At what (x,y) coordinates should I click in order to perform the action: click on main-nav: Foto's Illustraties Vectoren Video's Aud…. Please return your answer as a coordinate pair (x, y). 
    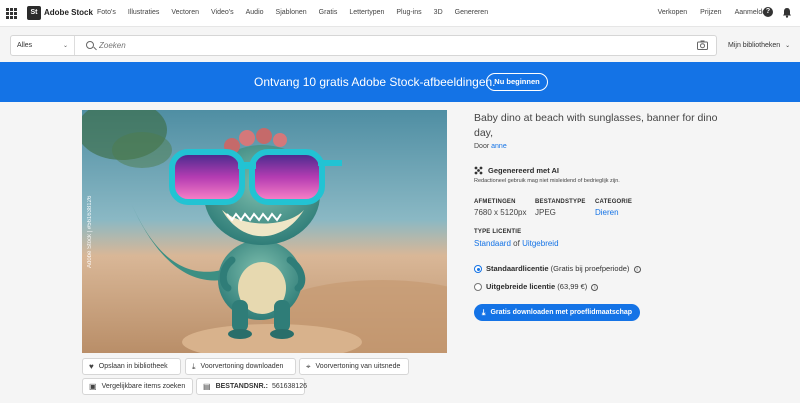
    Looking at the image, I should click on (298, 12).